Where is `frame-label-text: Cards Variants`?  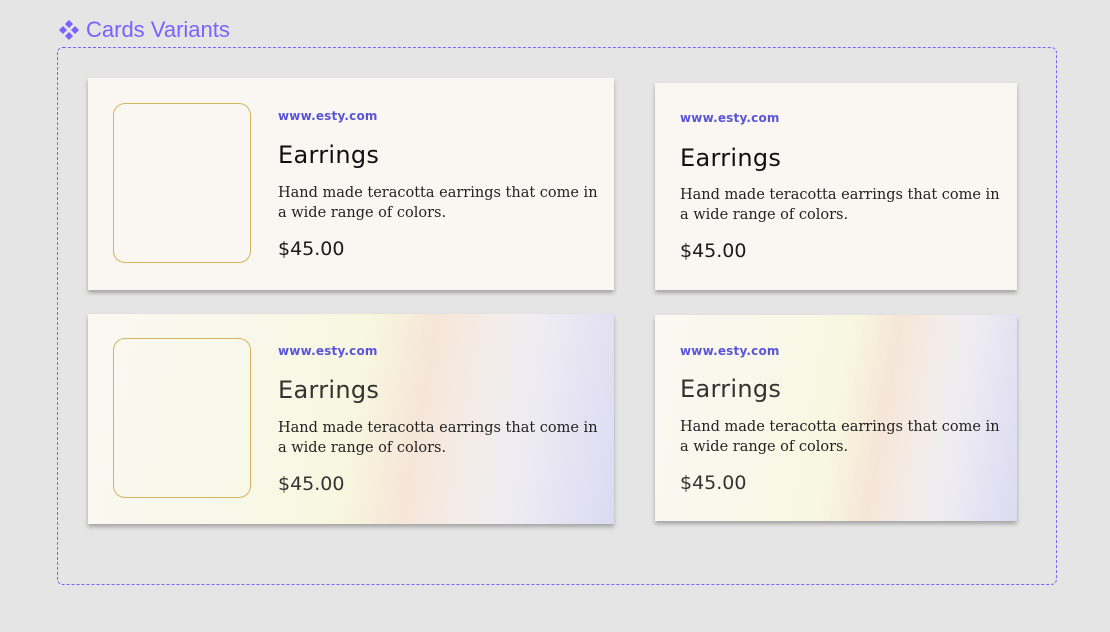
frame-label-text: Cards Variants is located at coordinates (158, 29).